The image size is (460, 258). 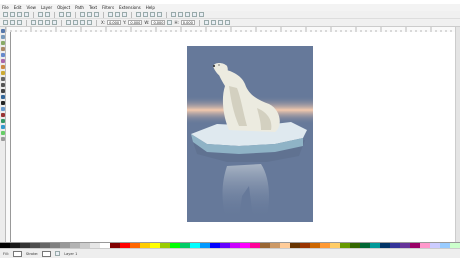 What do you see at coordinates (114, 22) in the screenshot?
I see `x-field: 0.000` at bounding box center [114, 22].